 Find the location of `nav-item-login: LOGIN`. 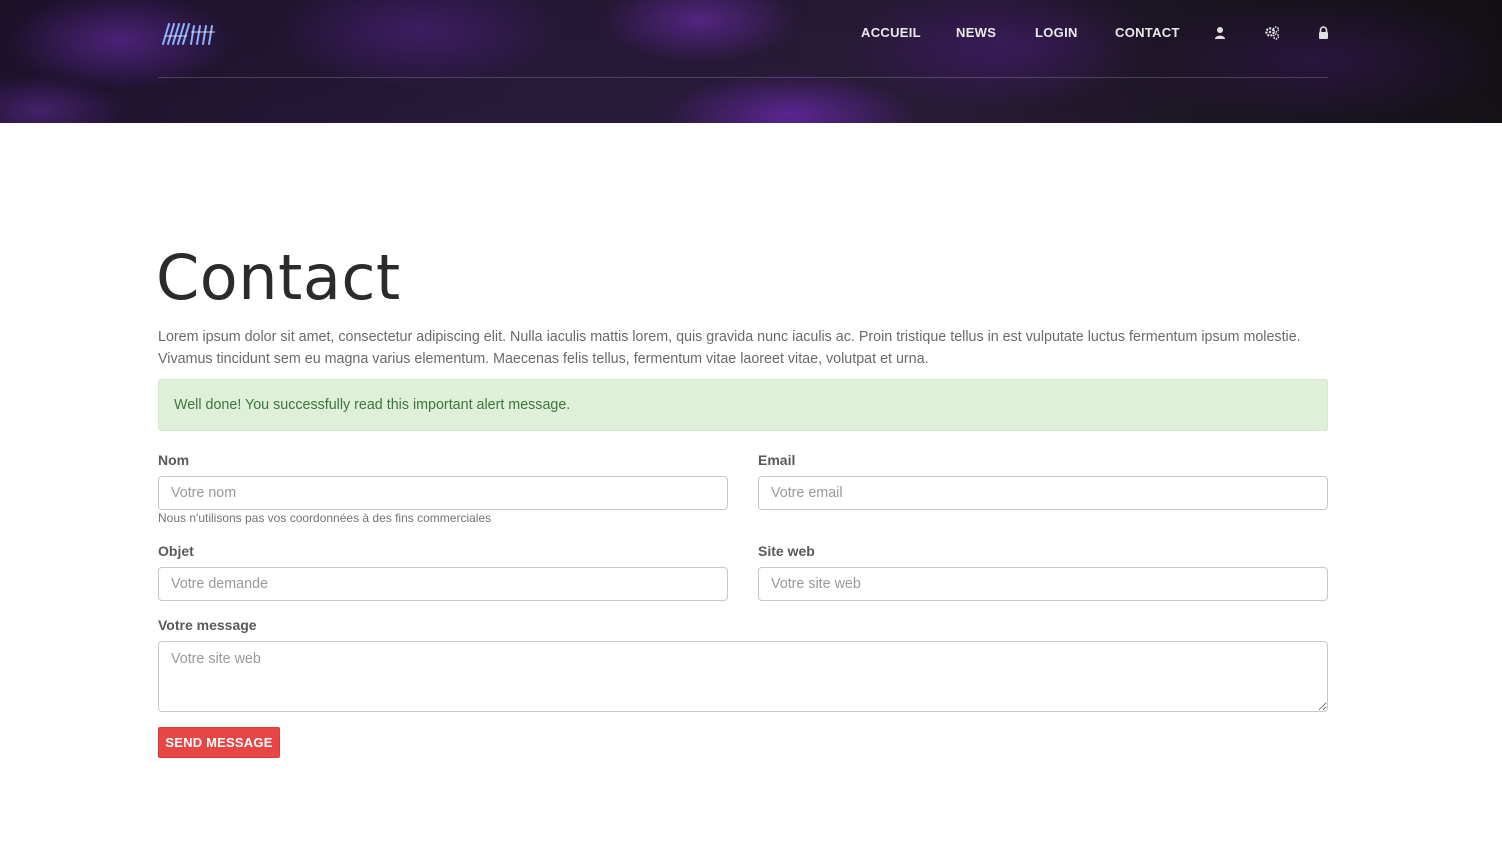

nav-item-login: LOGIN is located at coordinates (1056, 33).